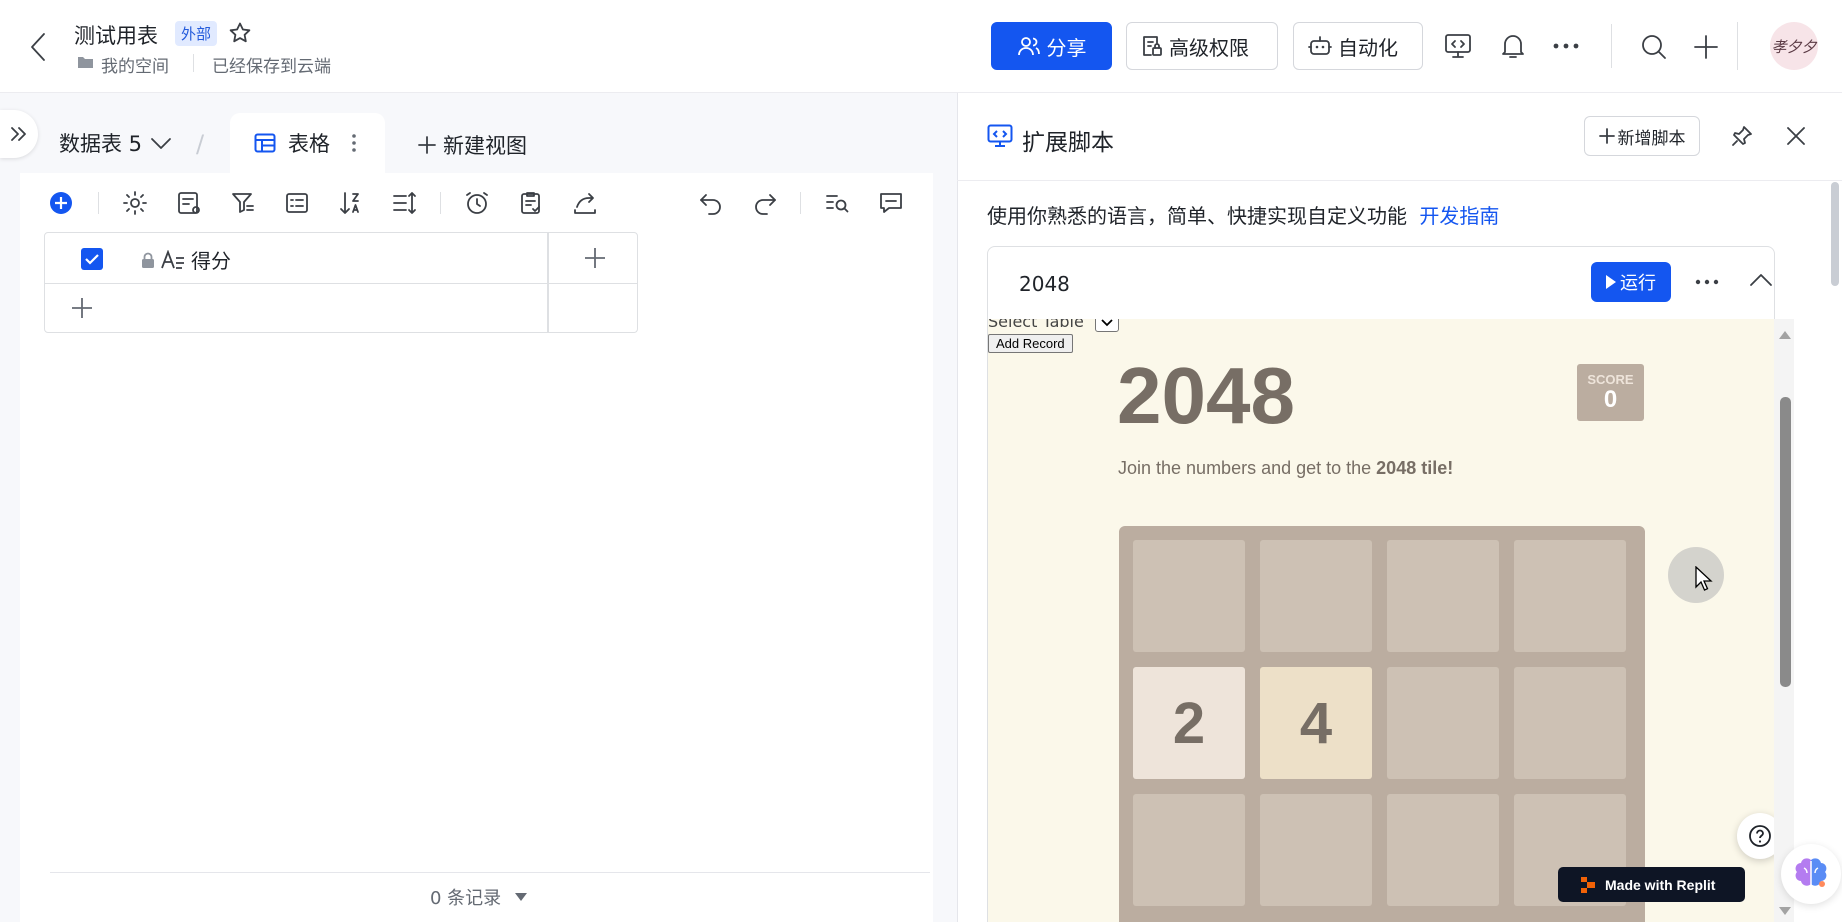  What do you see at coordinates (1742, 136) in the screenshot?
I see `pin-icon` at bounding box center [1742, 136].